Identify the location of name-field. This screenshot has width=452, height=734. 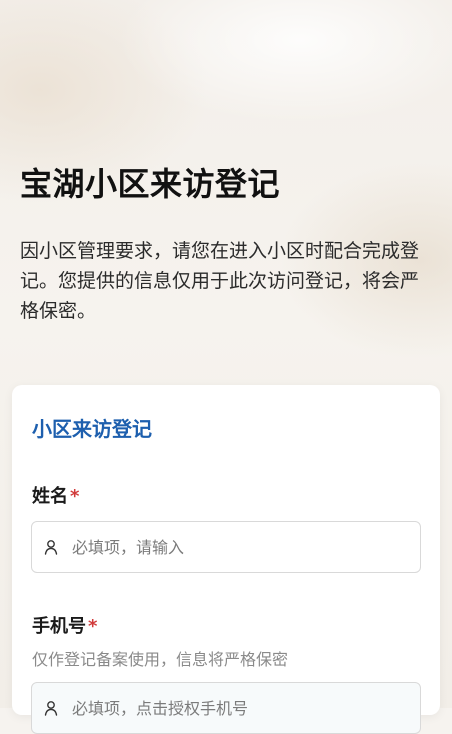
(226, 547).